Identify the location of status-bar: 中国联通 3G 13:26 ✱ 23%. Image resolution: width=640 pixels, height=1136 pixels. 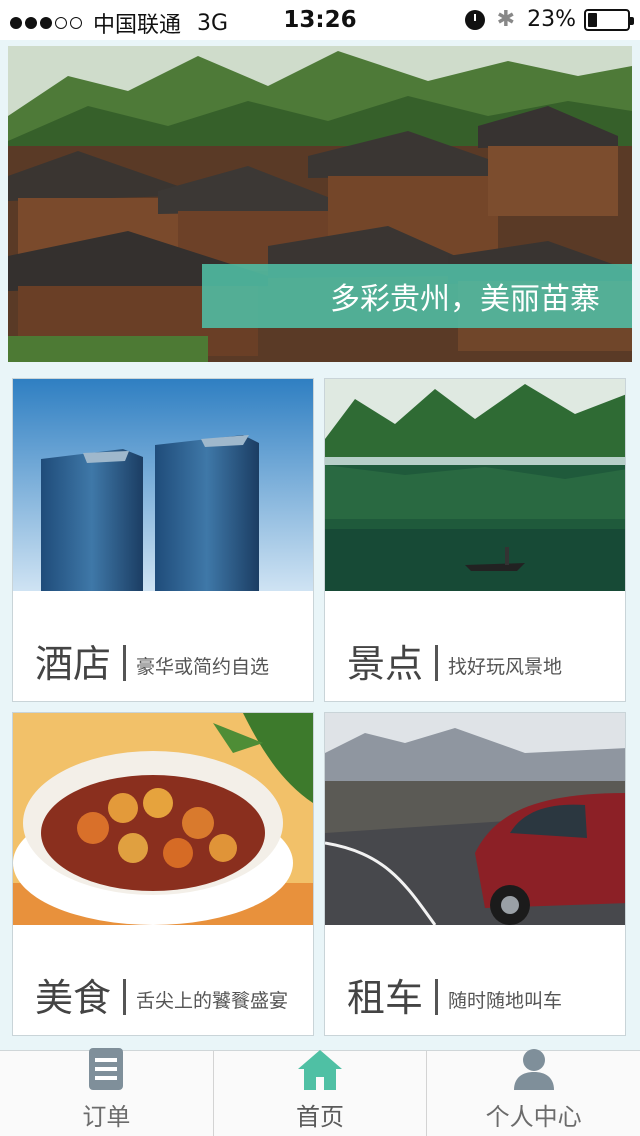
(320, 20).